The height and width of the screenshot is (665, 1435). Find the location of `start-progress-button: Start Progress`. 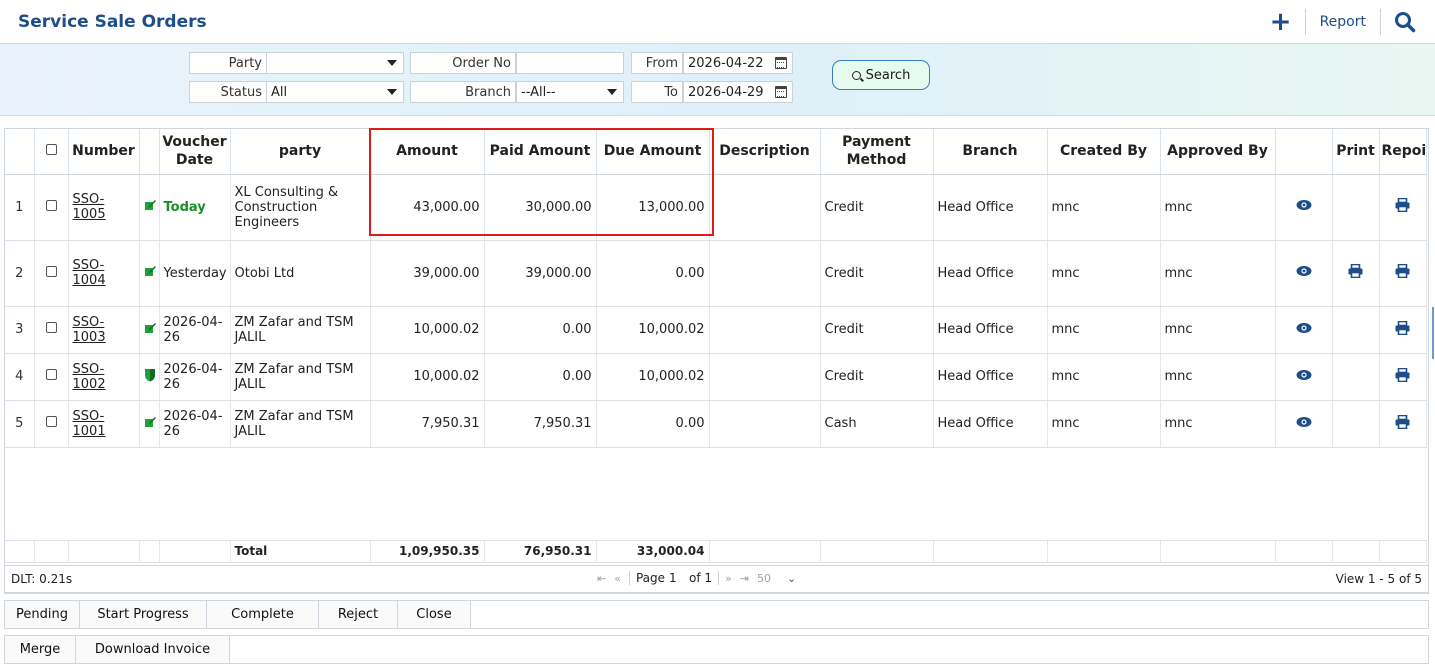

start-progress-button: Start Progress is located at coordinates (143, 614).